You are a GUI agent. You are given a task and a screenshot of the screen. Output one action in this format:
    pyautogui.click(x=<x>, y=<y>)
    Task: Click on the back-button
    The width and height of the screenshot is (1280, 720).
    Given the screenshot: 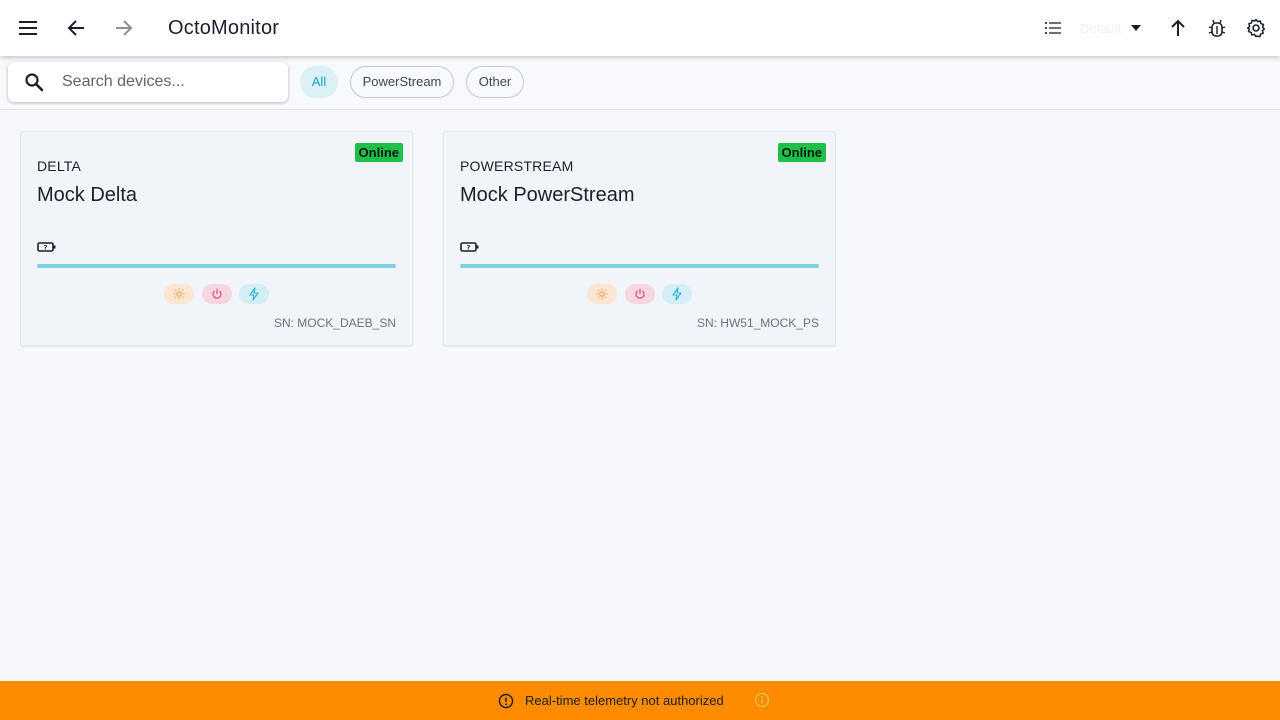 What is the action you would take?
    pyautogui.click(x=76, y=28)
    